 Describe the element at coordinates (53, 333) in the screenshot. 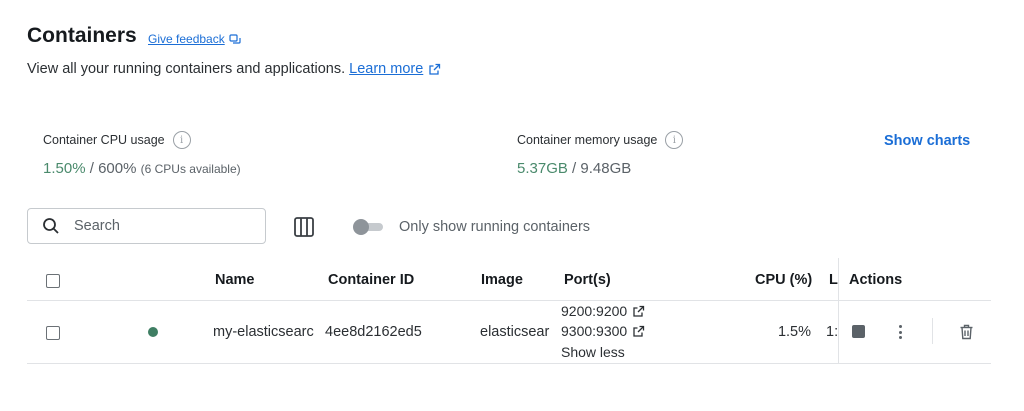

I see `row-checkbox` at that location.